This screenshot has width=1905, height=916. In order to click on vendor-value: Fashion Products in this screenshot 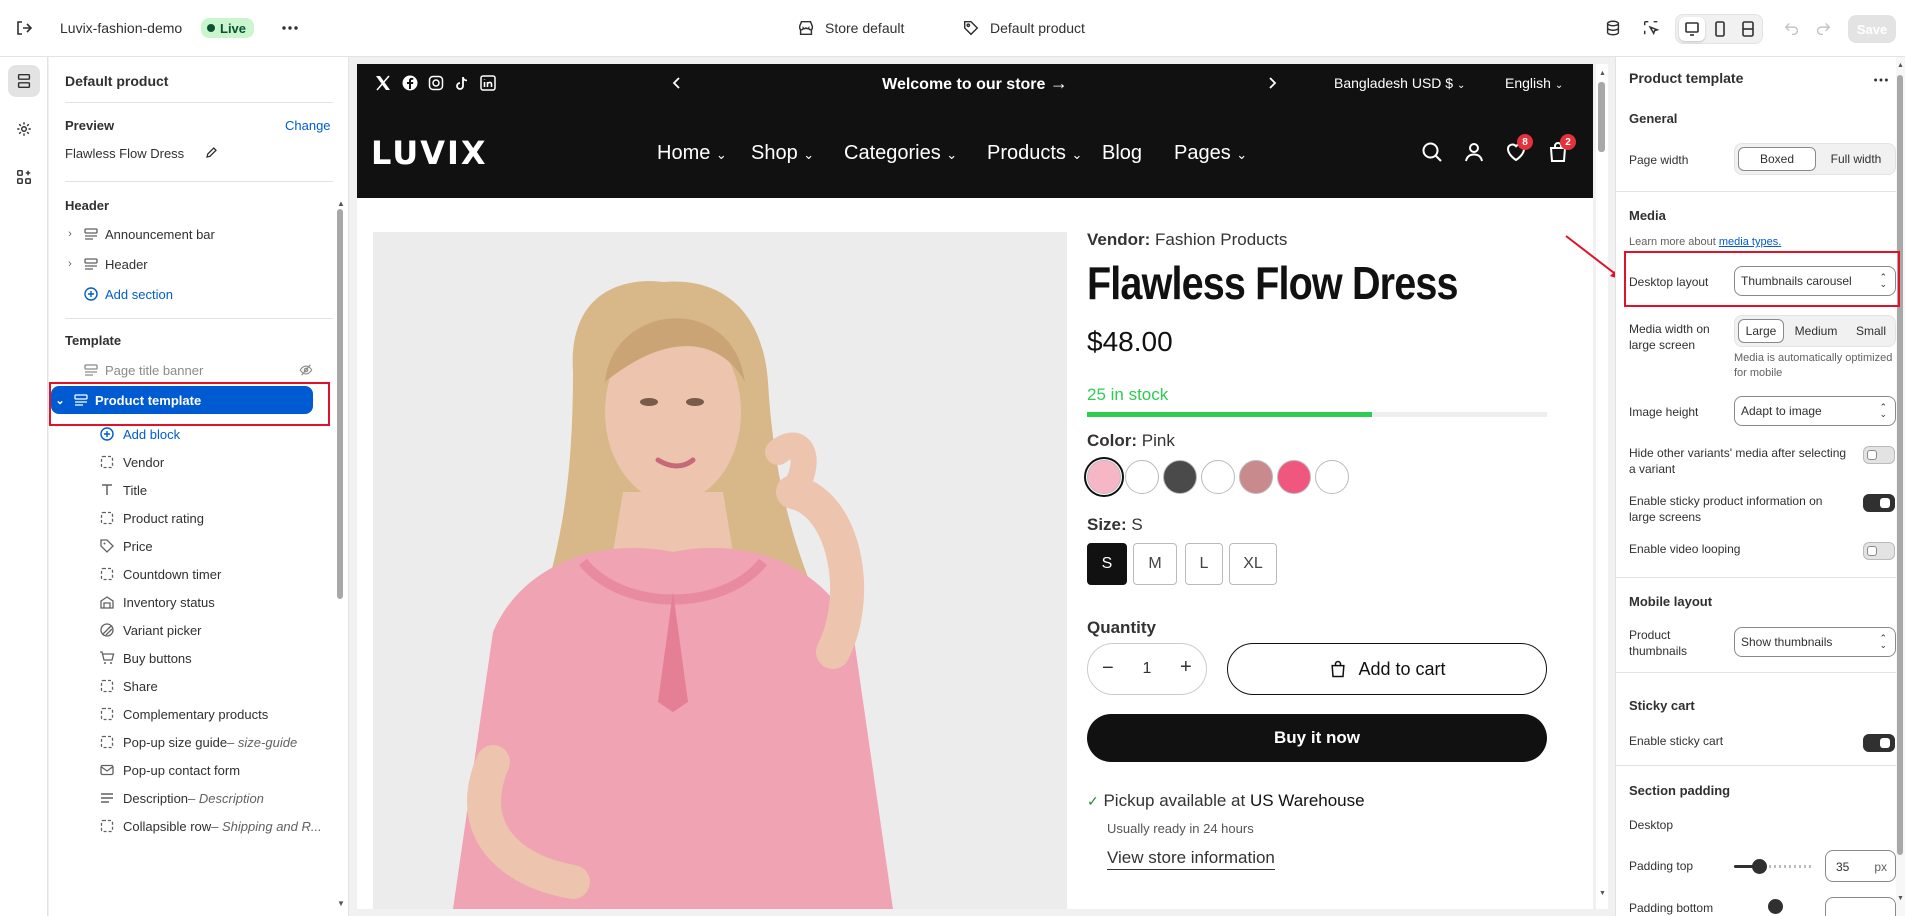, I will do `click(1221, 239)`.